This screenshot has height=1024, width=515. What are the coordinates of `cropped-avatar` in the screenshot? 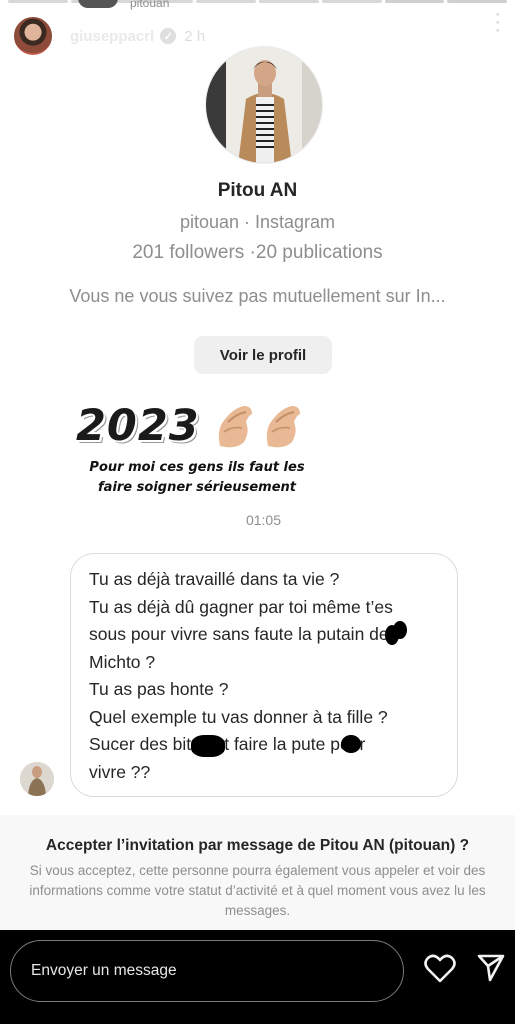 It's located at (98, 4).